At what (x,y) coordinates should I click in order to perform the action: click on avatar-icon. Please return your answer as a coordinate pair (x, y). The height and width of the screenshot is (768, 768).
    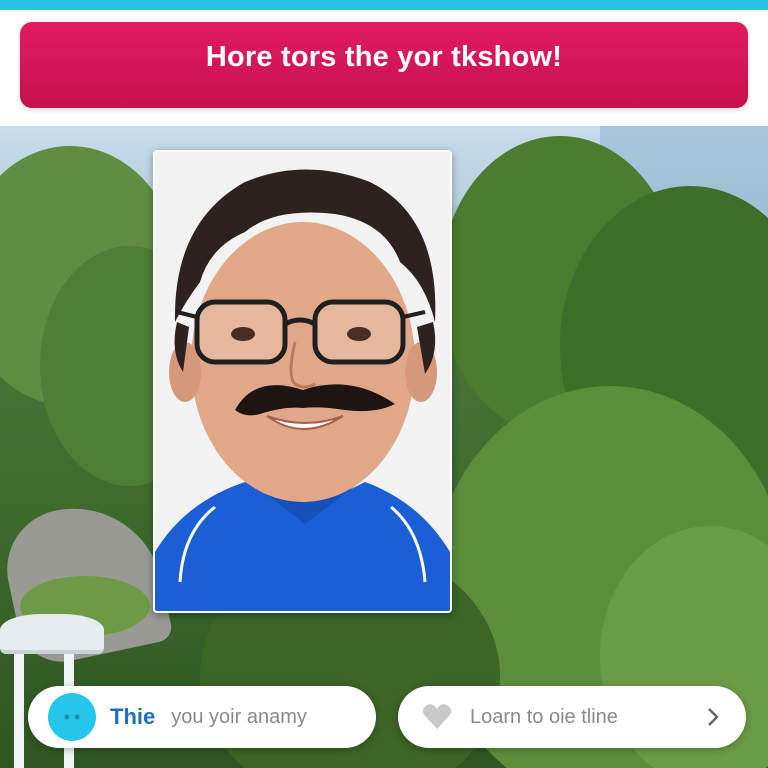
    Looking at the image, I should click on (72, 717).